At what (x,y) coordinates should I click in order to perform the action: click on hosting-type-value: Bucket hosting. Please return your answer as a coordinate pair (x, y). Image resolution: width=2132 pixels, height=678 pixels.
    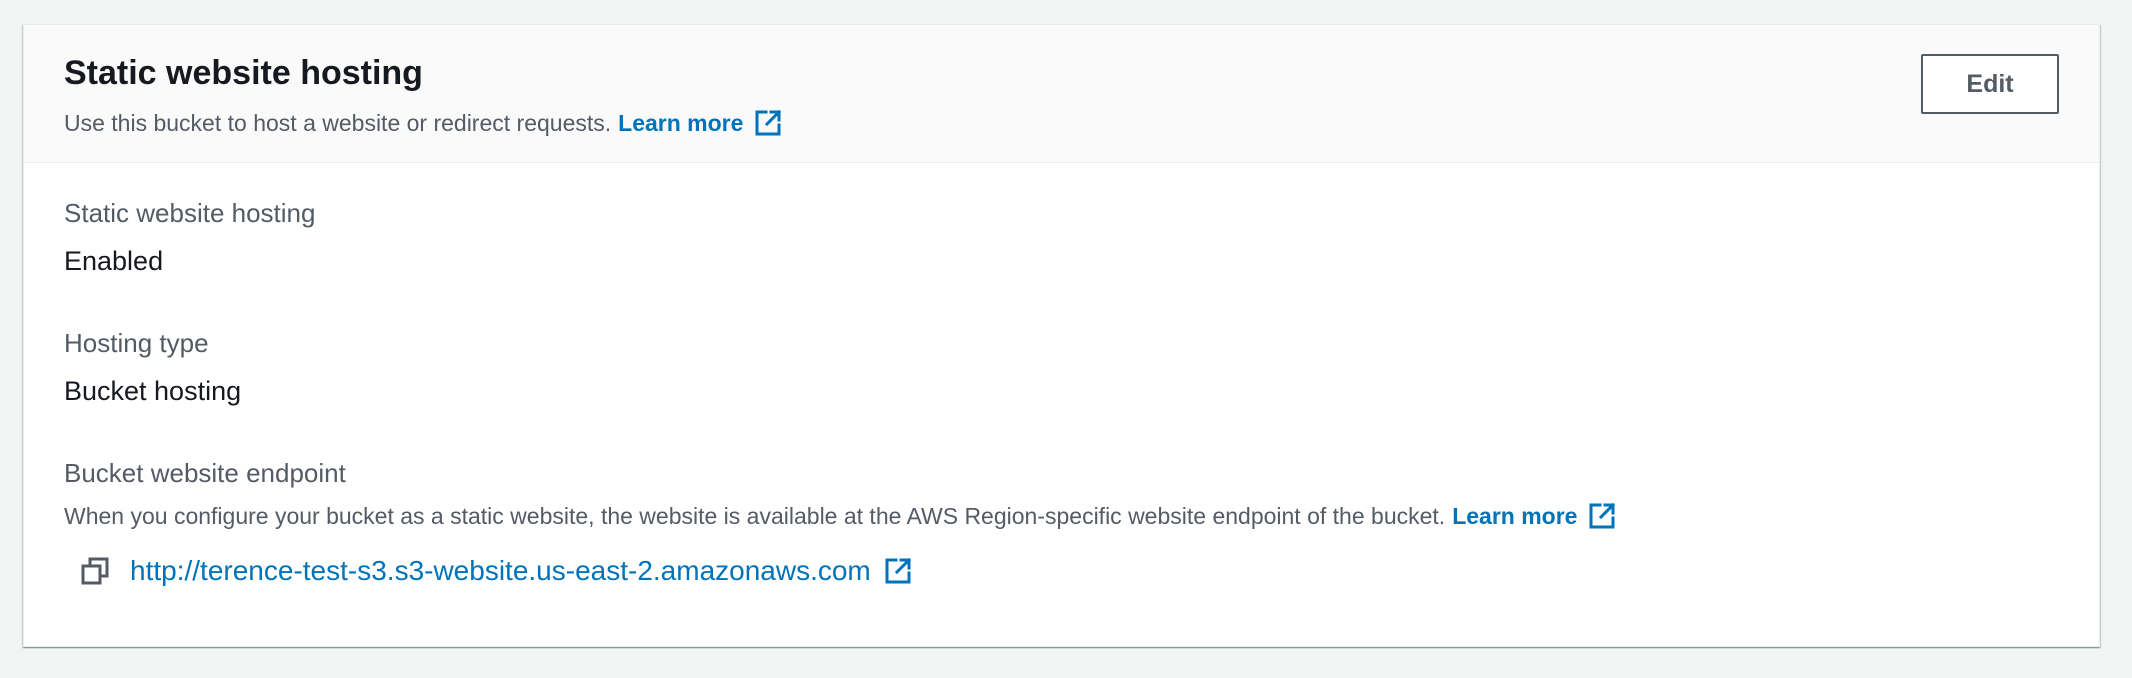
    Looking at the image, I should click on (153, 390).